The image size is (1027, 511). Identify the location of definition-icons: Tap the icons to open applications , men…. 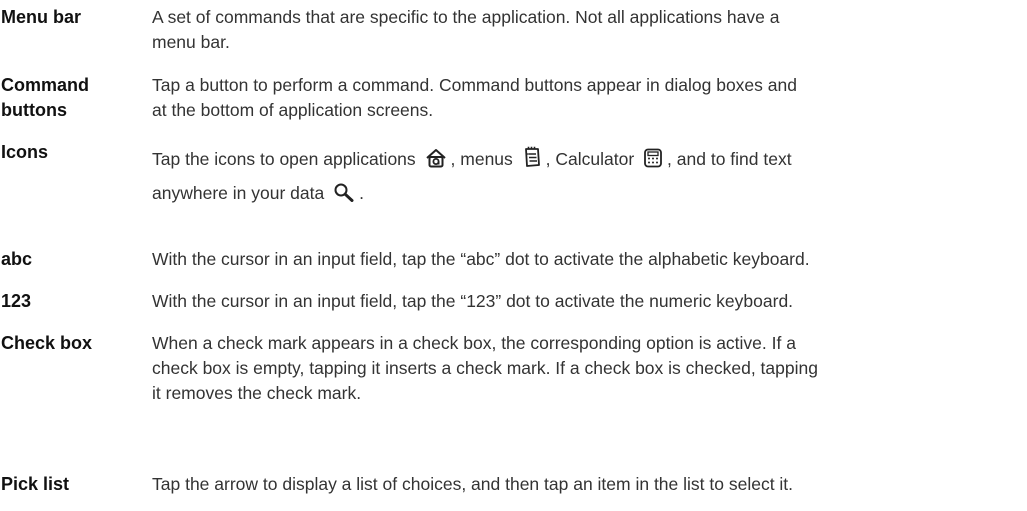
(588, 176).